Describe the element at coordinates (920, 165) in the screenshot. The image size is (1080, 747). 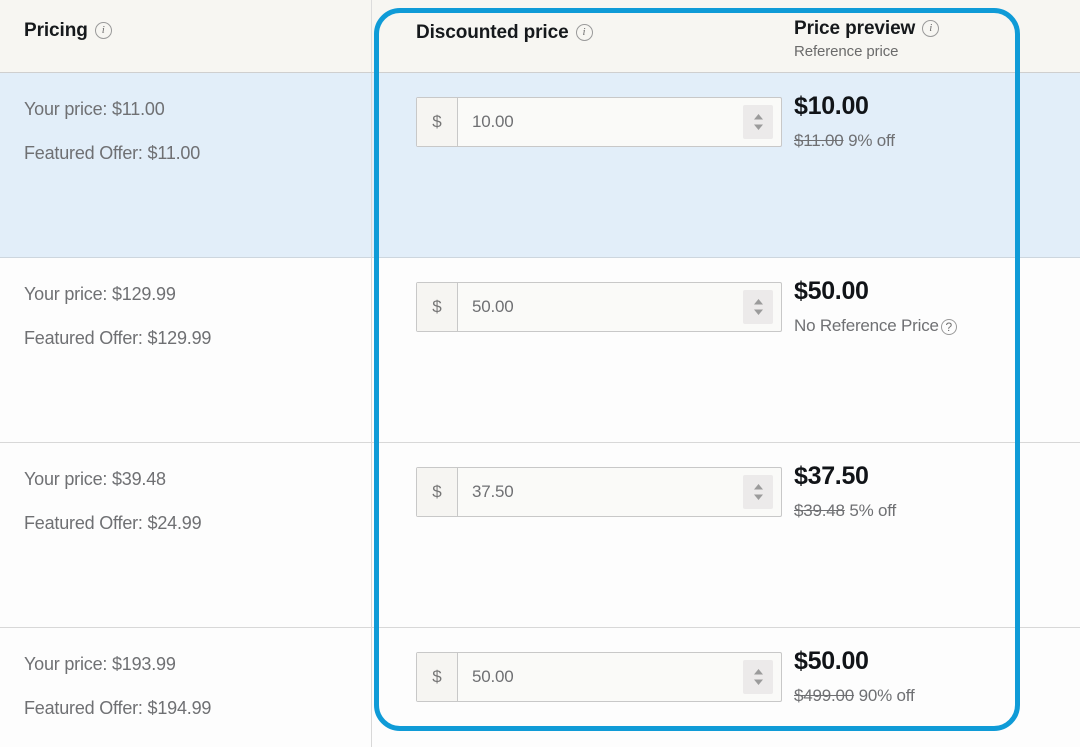
I see `cell-price-preview: $10.00 $11.00 9% off` at that location.